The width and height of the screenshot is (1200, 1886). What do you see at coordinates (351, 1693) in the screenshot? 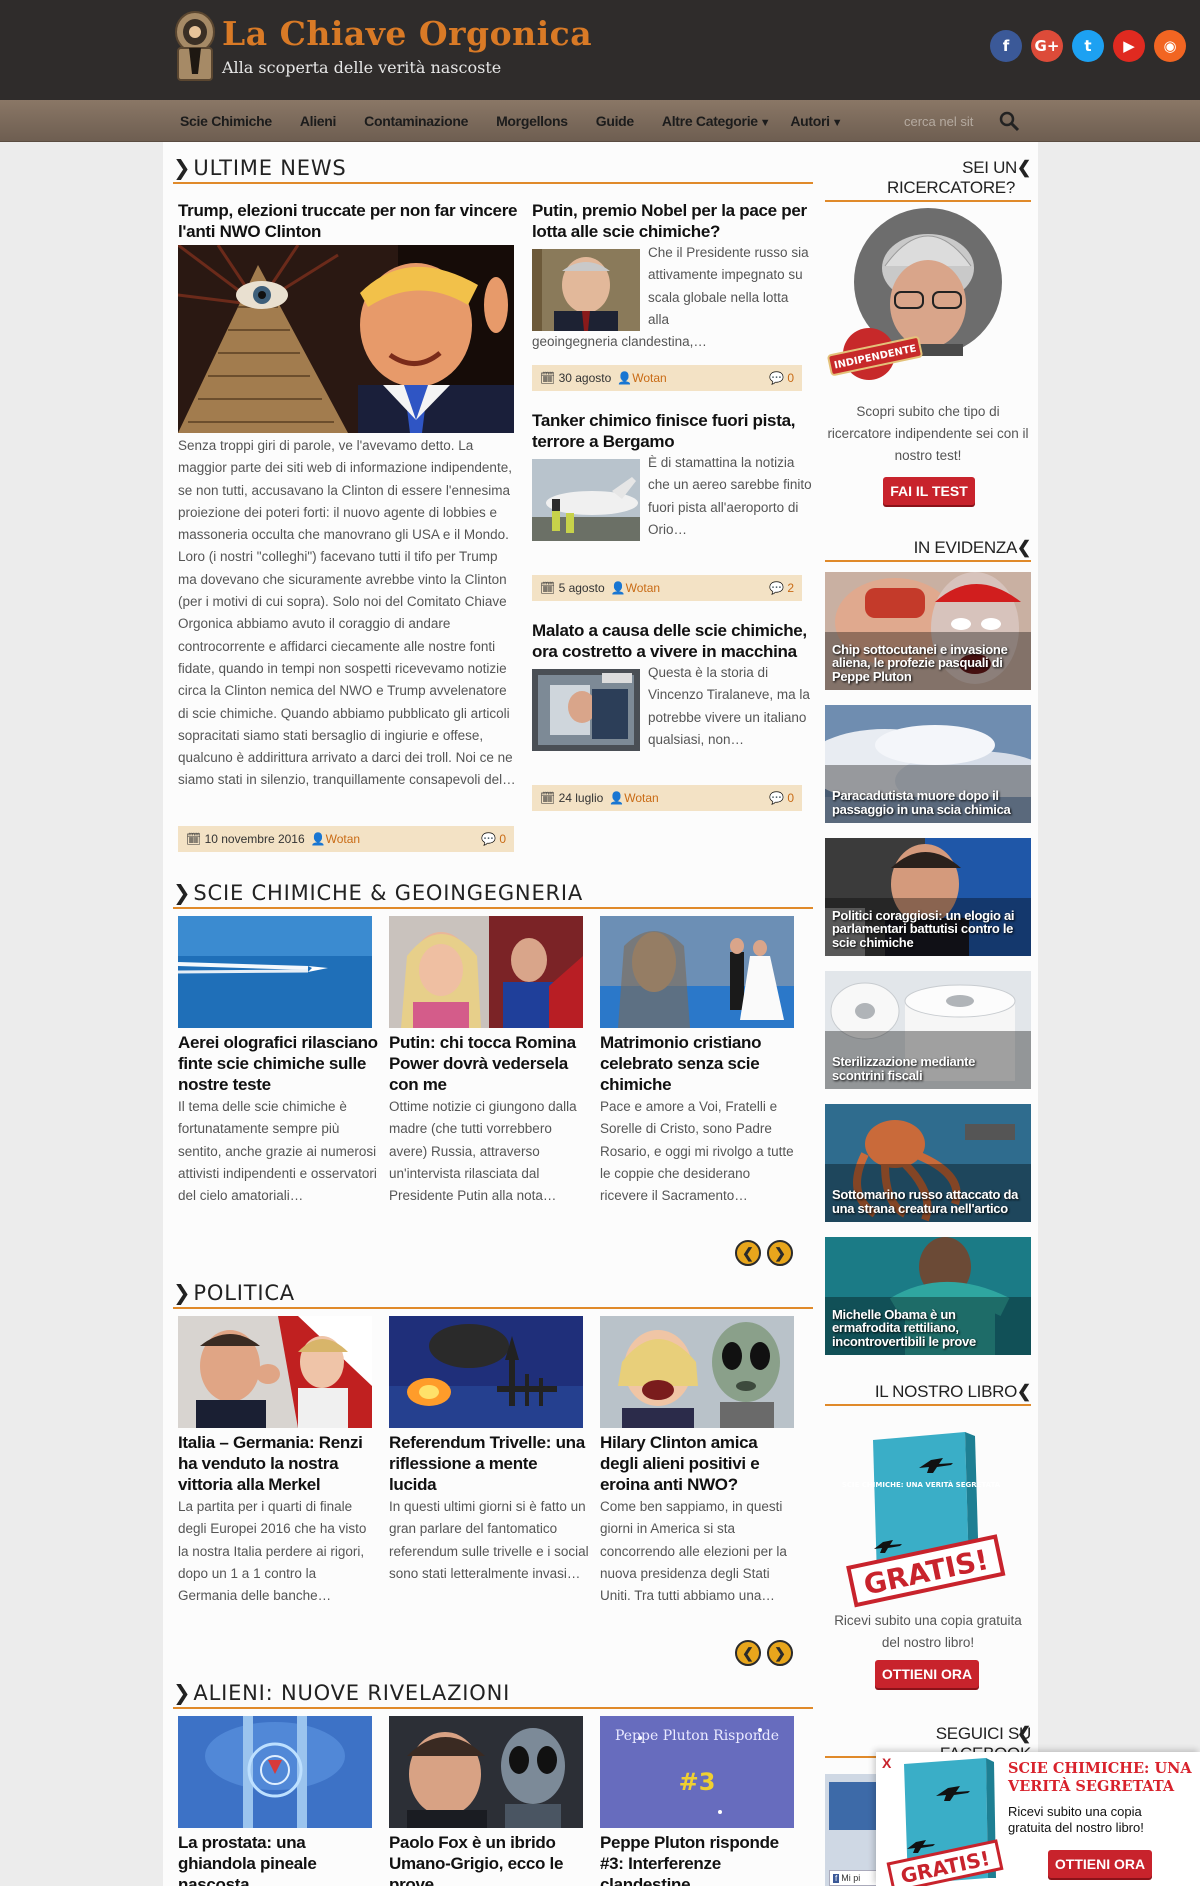
I see `section-title: ALIENI: NUOVE RIVELAZIONI` at bounding box center [351, 1693].